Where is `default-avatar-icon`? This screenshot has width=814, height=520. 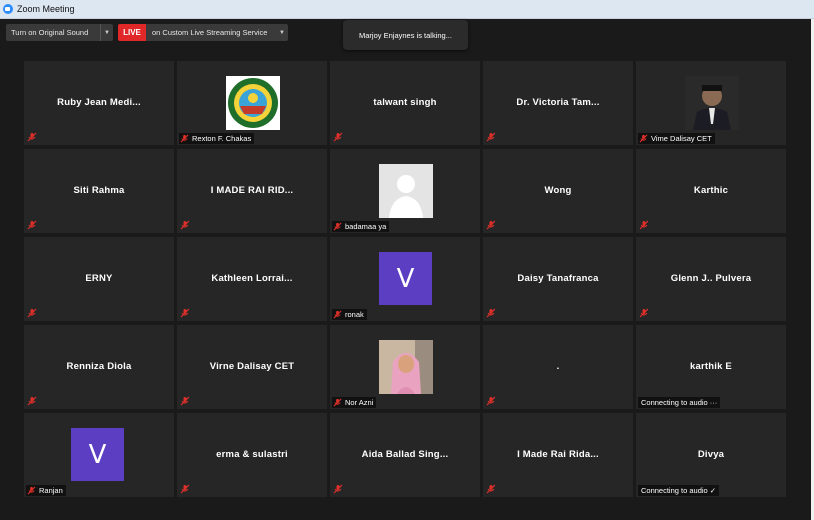
default-avatar-icon is located at coordinates (406, 191).